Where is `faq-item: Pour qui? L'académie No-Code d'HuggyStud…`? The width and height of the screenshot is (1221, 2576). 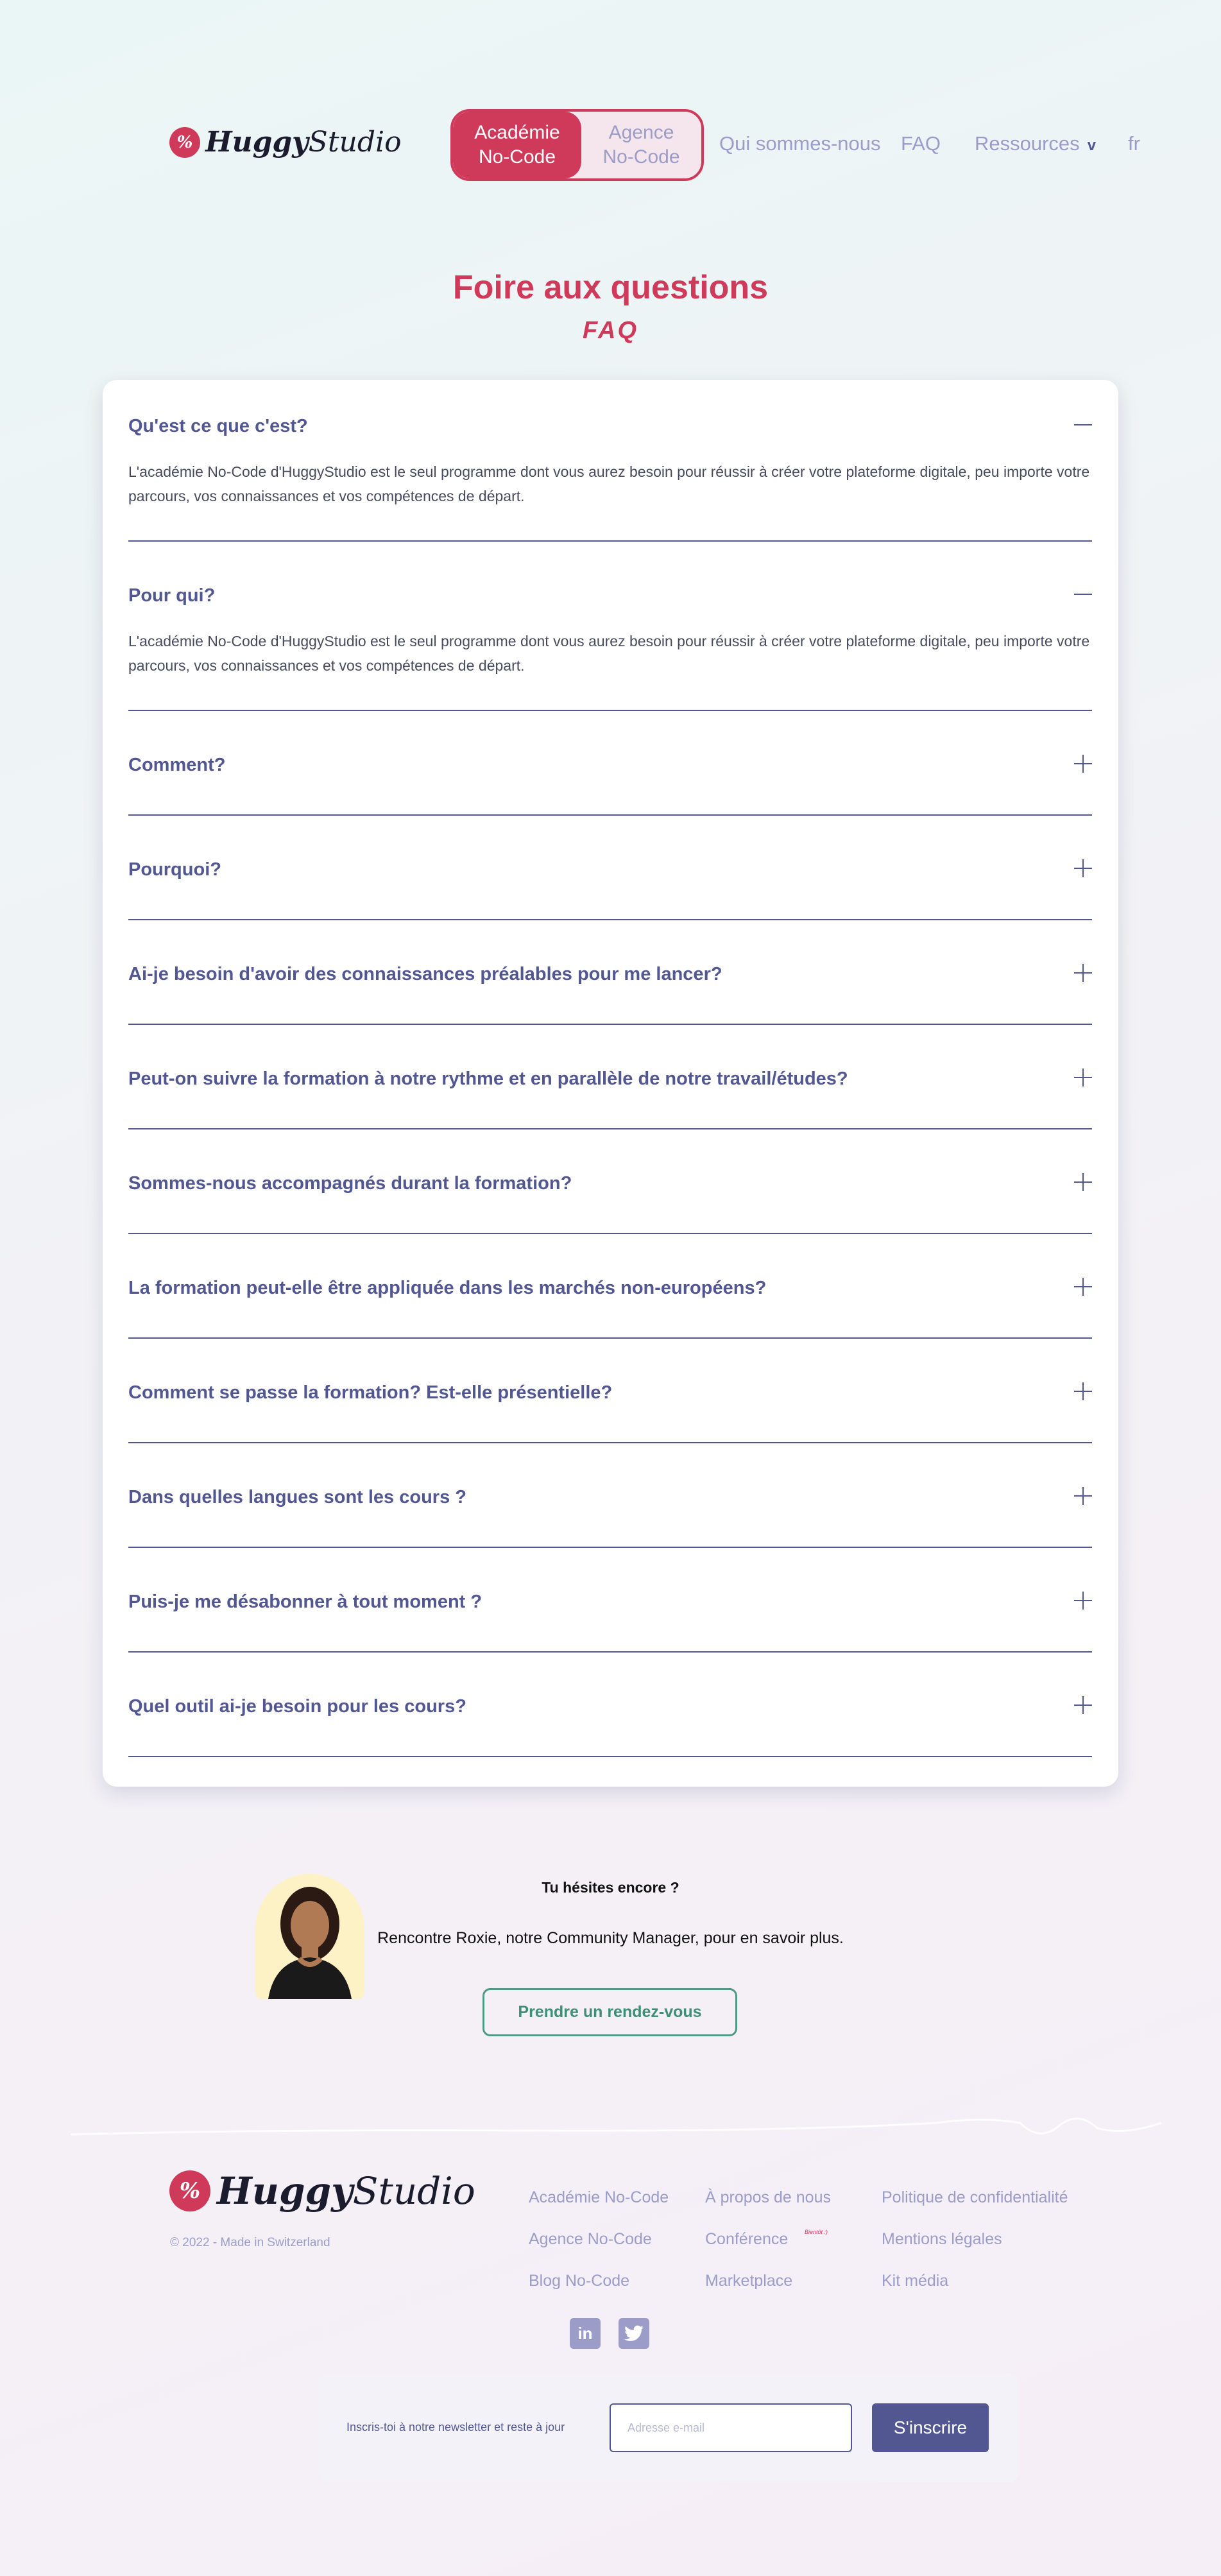
faq-item: Pour qui? L'académie No-Code d'HuggyStud… is located at coordinates (610, 626).